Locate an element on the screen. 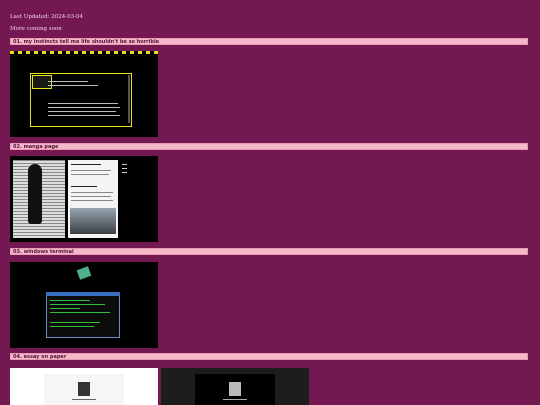  section-header-02: 02. manga page is located at coordinates (269, 146).